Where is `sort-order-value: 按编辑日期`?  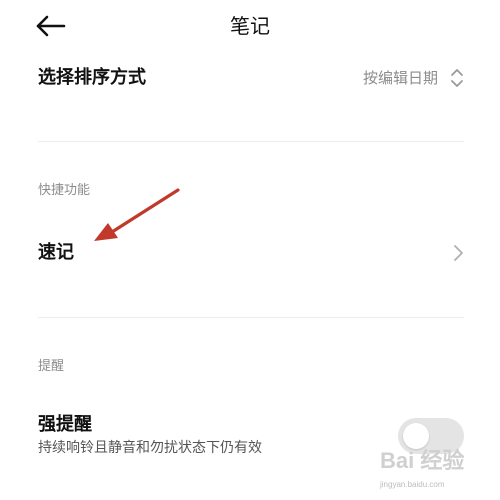 sort-order-value: 按编辑日期 is located at coordinates (400, 78).